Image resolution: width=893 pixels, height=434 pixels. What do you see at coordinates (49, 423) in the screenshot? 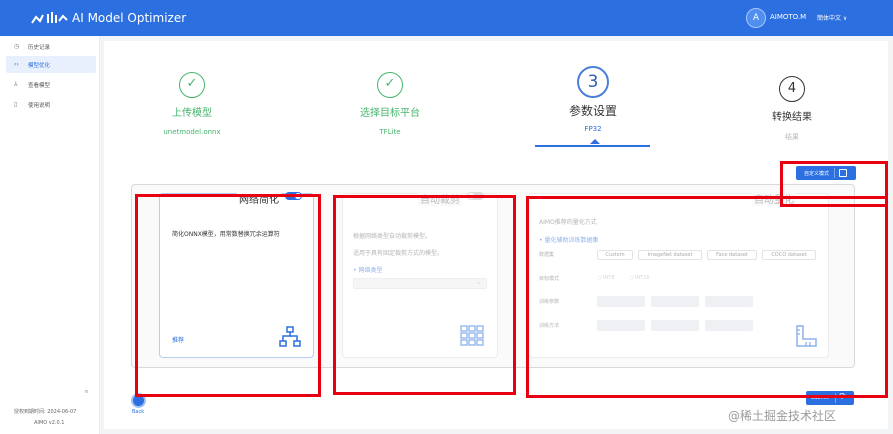
I see `version-label: AIMO v2.0.1` at bounding box center [49, 423].